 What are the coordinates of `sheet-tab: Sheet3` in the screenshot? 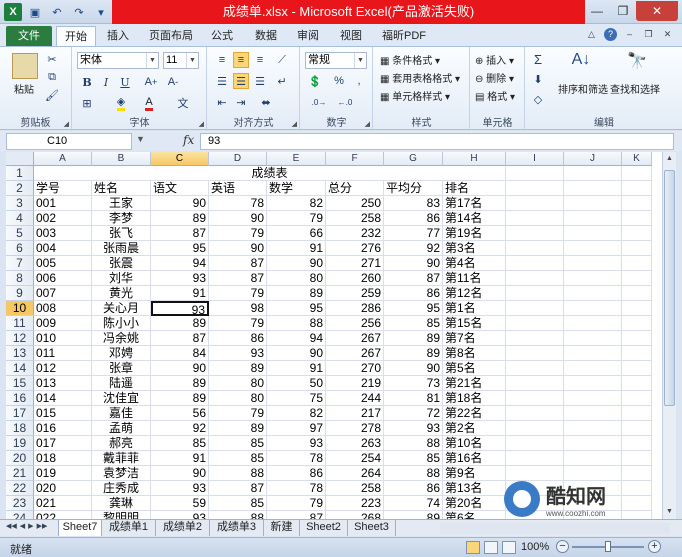 It's located at (372, 528).